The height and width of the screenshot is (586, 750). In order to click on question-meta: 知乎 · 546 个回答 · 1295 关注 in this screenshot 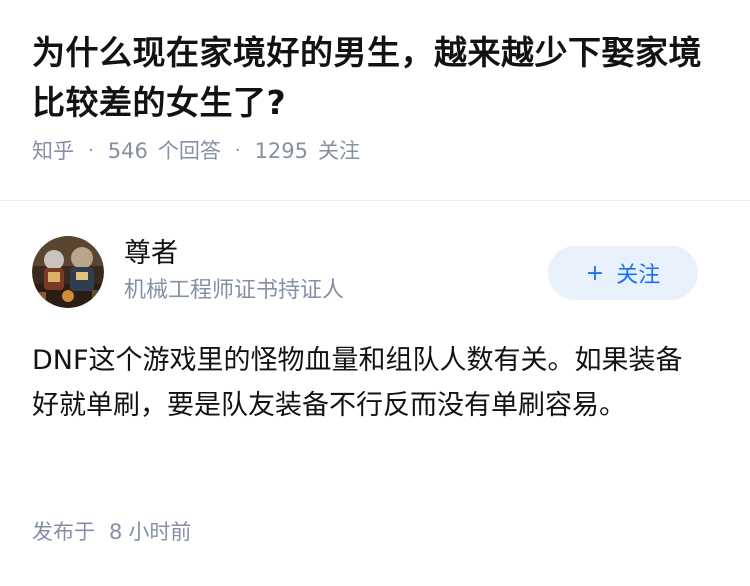, I will do `click(375, 151)`.